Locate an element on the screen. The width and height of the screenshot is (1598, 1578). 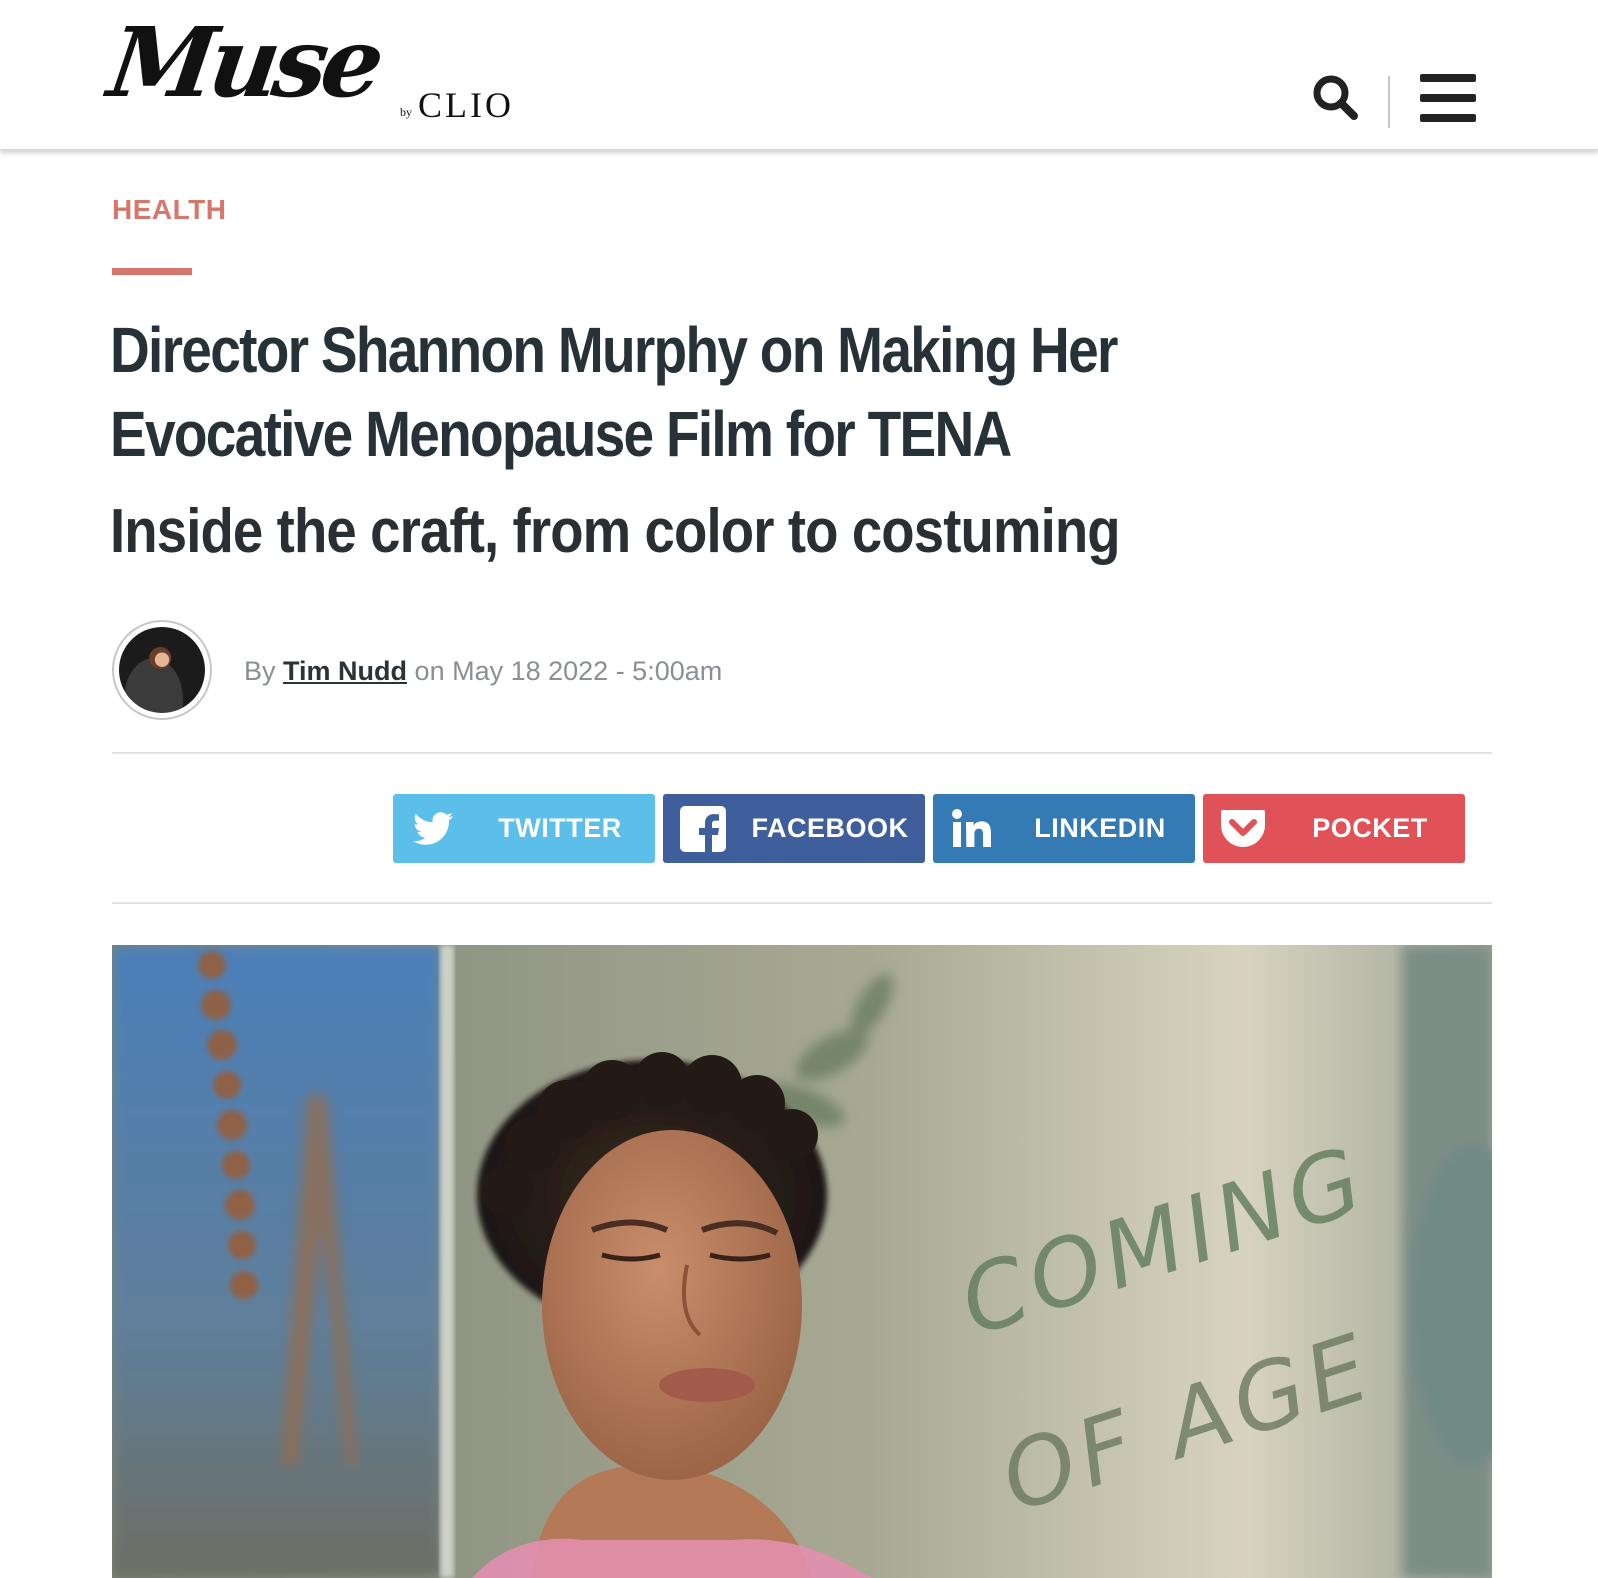
facebook-icon is located at coordinates (703, 829).